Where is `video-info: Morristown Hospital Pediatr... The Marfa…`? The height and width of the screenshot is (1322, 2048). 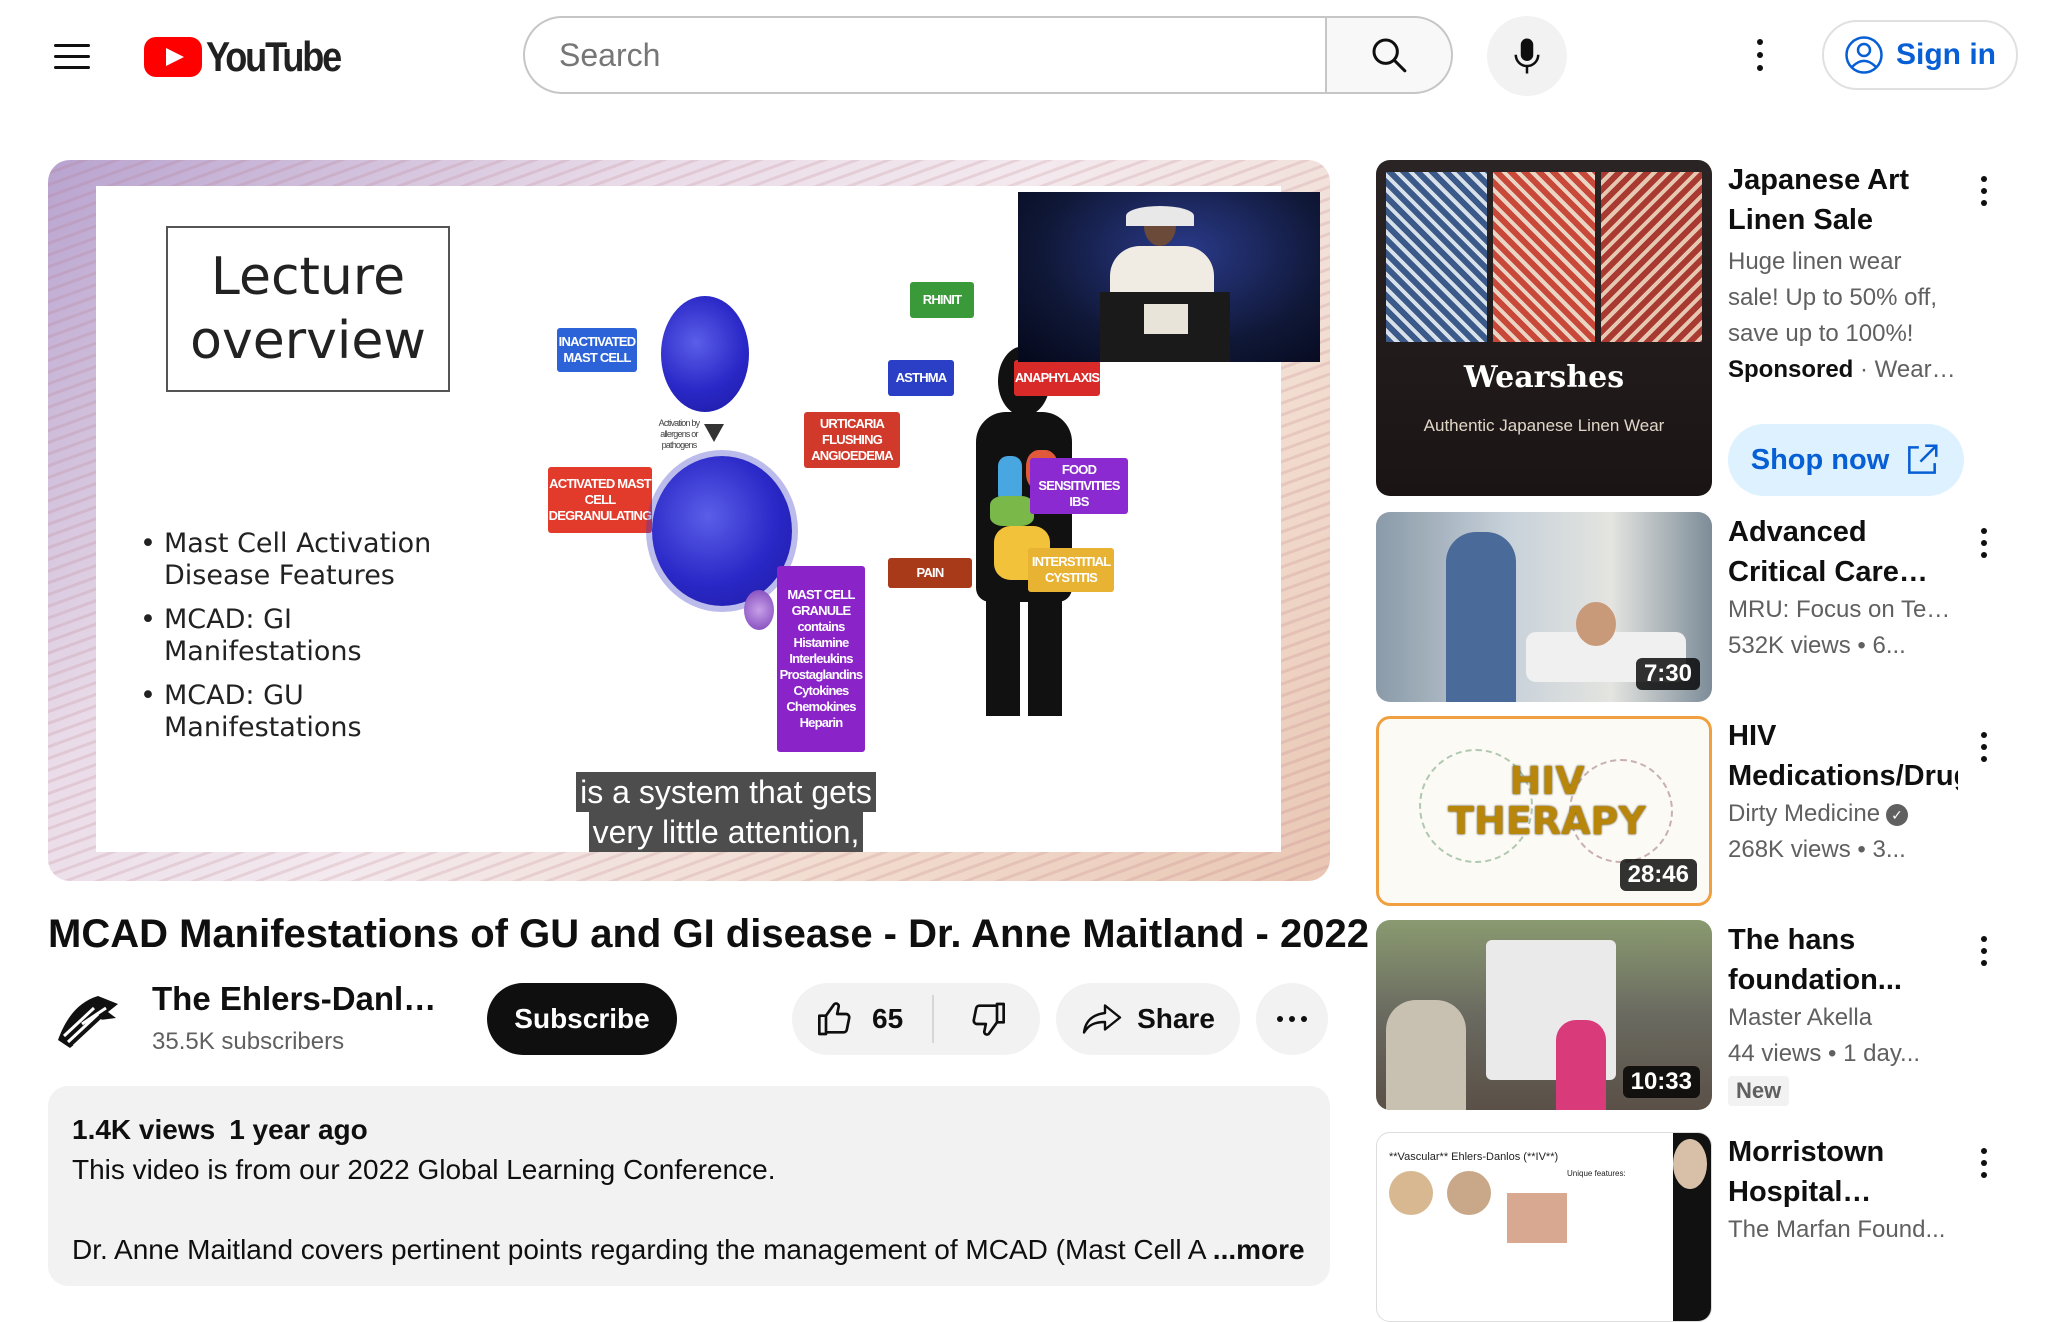
video-info: Morristown Hospital Pediatr... The Marfa… is located at coordinates (1843, 1190).